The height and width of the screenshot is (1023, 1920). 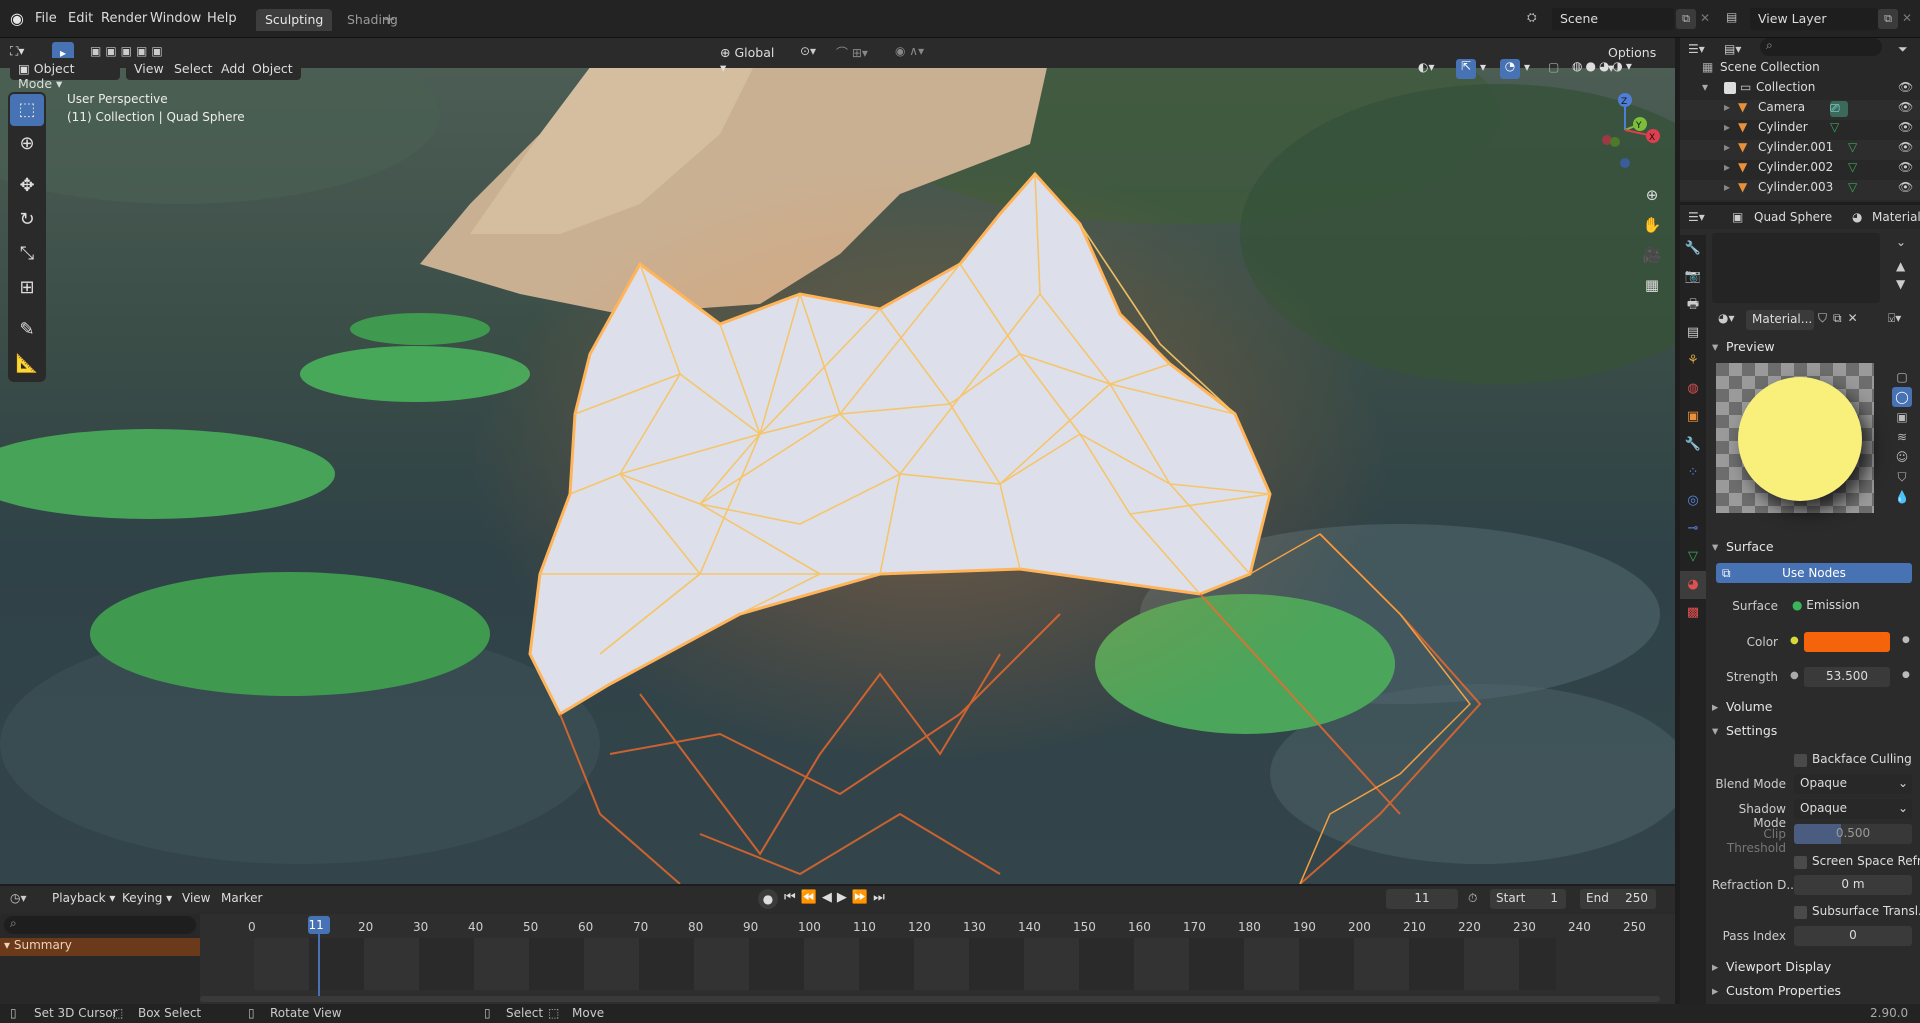 I want to click on backface-culling-checkbox, so click(x=1800, y=760).